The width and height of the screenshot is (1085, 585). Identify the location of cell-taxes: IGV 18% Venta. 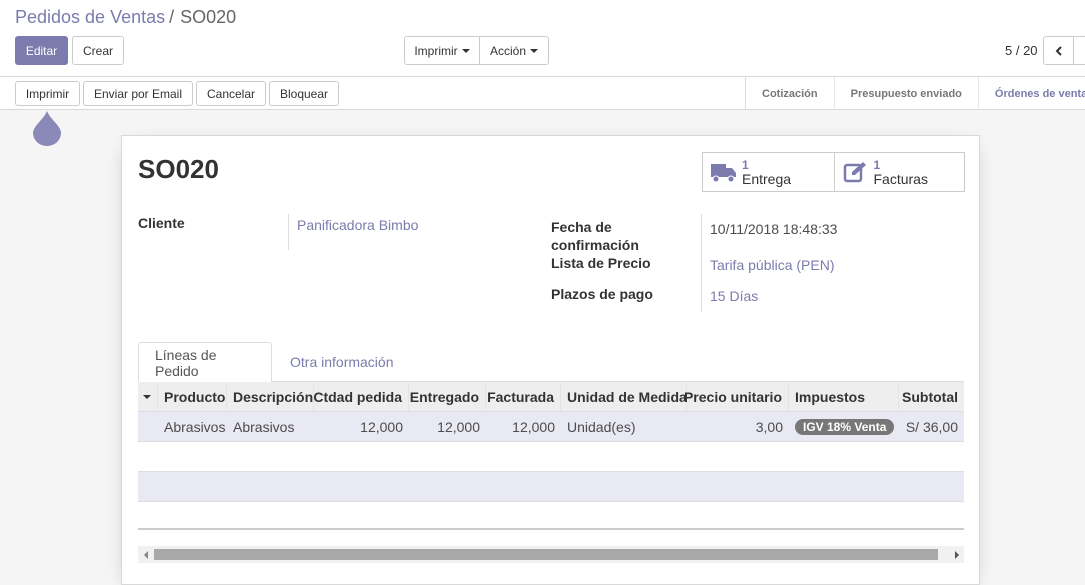
(844, 426).